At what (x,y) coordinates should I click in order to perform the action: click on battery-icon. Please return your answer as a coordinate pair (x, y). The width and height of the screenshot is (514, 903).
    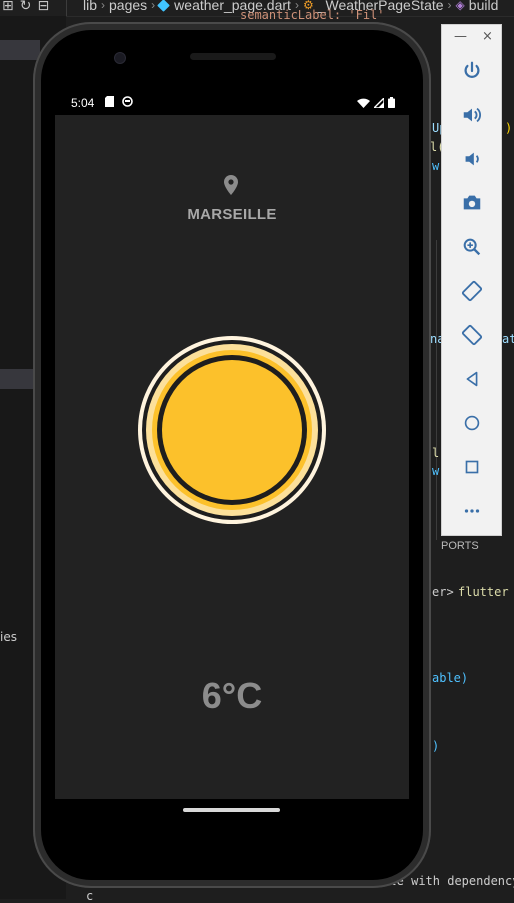
    Looking at the image, I should click on (391, 102).